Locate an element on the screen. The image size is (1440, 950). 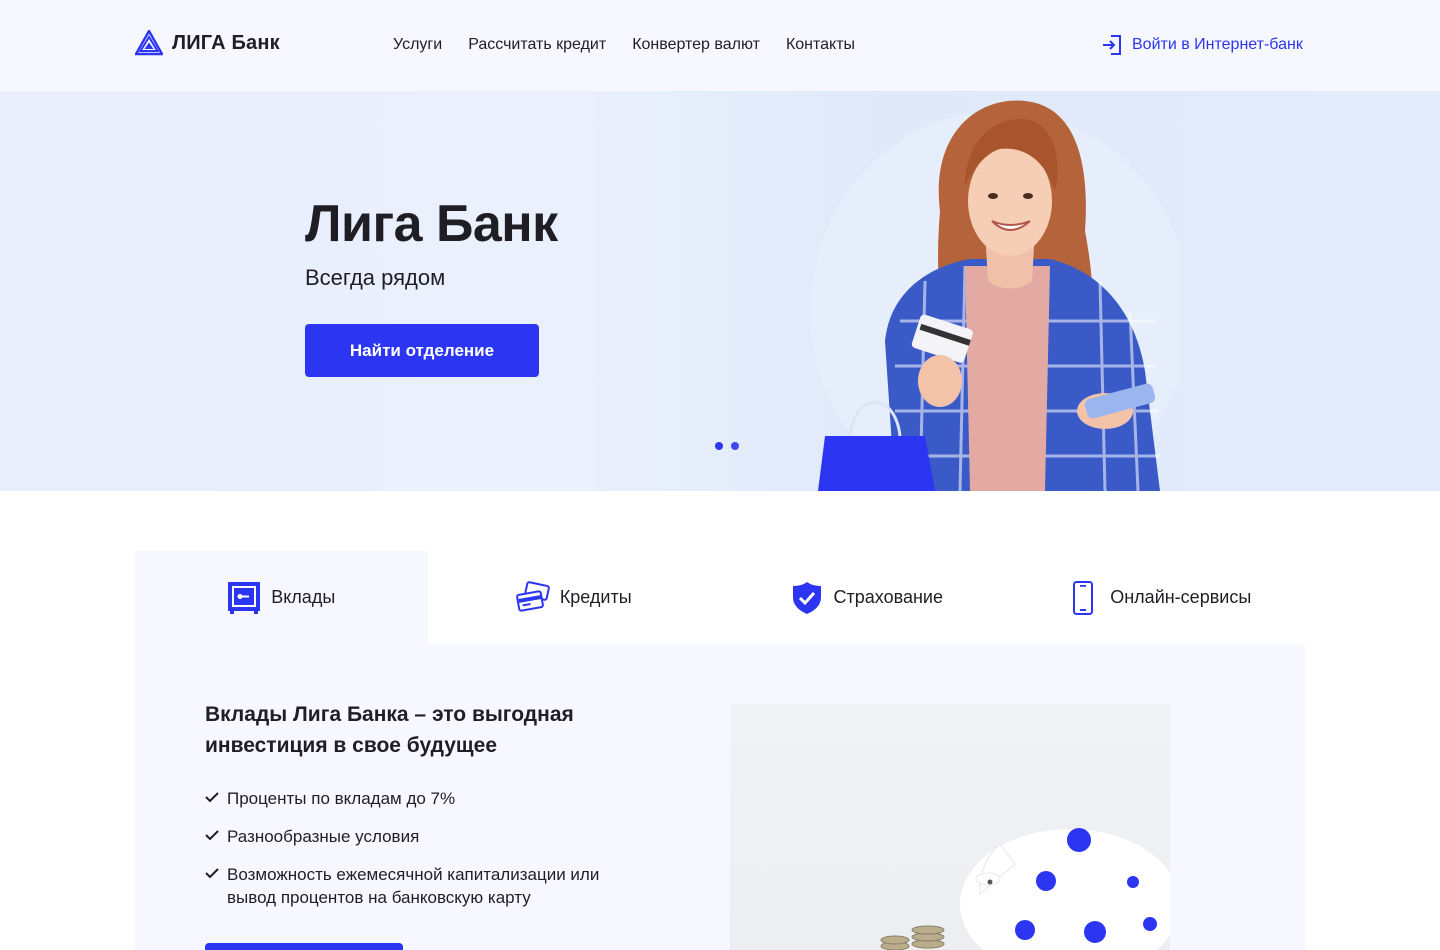
logo: ЛИГА Банк is located at coordinates (207, 43).